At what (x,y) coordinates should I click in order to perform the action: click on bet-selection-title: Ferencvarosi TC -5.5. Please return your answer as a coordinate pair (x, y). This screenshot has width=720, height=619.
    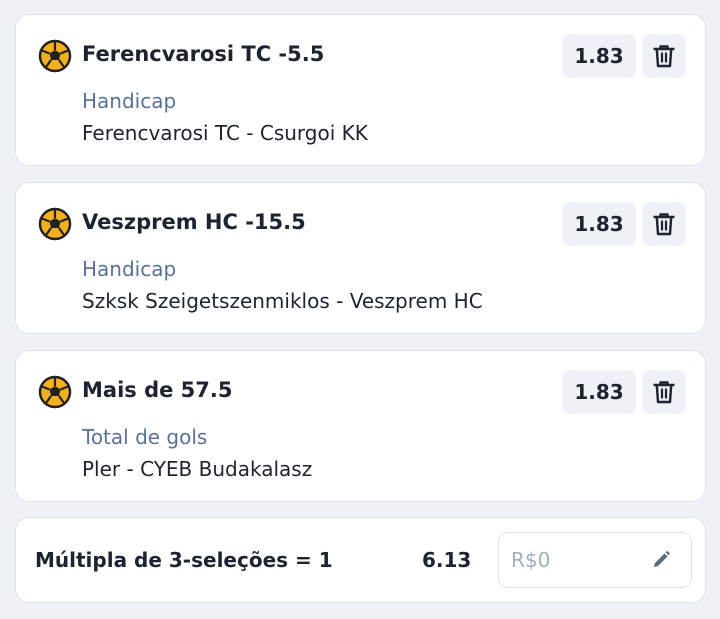
    Looking at the image, I should click on (203, 54).